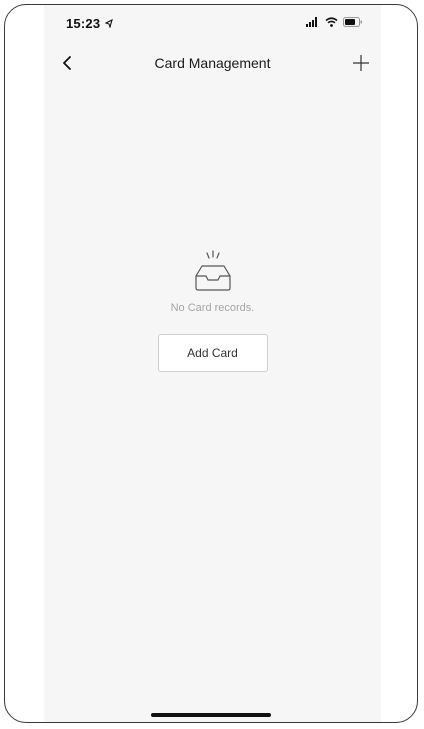 Image resolution: width=424 pixels, height=729 pixels. I want to click on battery-icon, so click(352, 22).